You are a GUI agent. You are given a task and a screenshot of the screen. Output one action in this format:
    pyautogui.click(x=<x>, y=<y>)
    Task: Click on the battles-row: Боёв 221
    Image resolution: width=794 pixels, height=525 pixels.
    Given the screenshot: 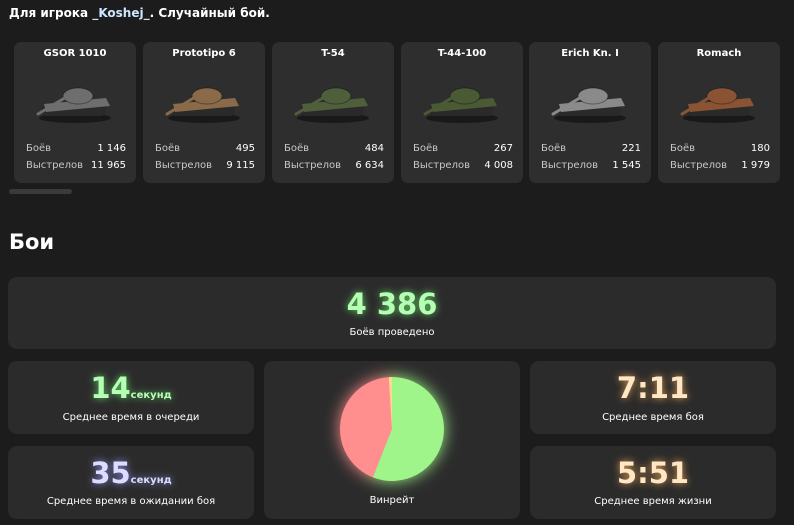 What is the action you would take?
    pyautogui.click(x=591, y=148)
    